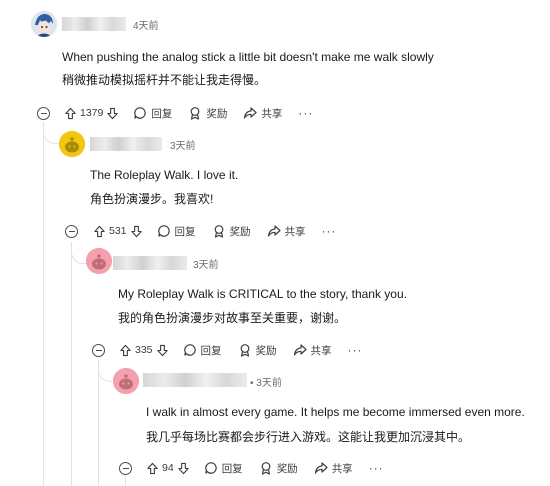 The width and height of the screenshot is (550, 486). I want to click on comment-text-zh: 我几乎每场比赛都会步行进入游戏。这能让我更加沉浸其中。, so click(308, 437).